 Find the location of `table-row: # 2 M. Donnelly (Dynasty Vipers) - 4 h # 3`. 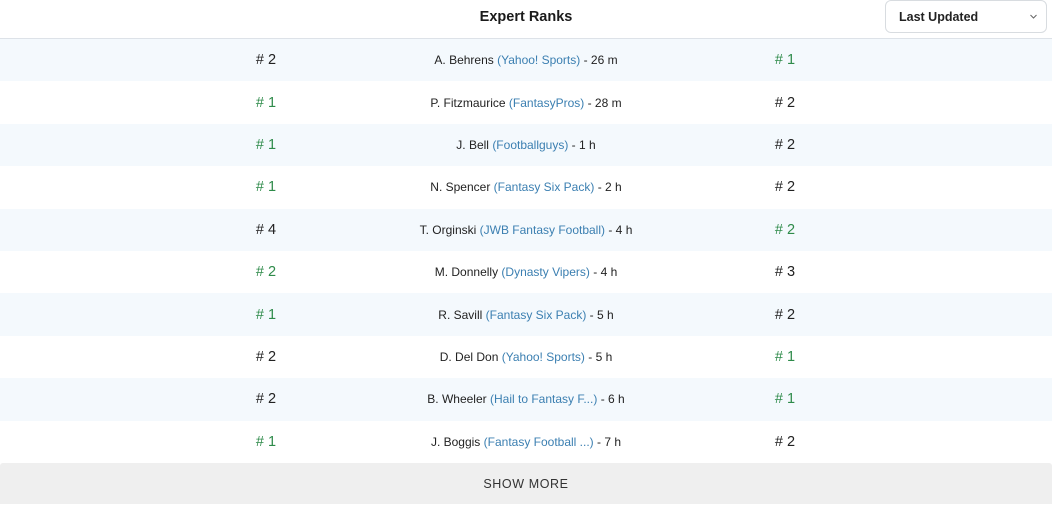

table-row: # 2 M. Donnelly (Dynasty Vipers) - 4 h # 3 is located at coordinates (526, 272).